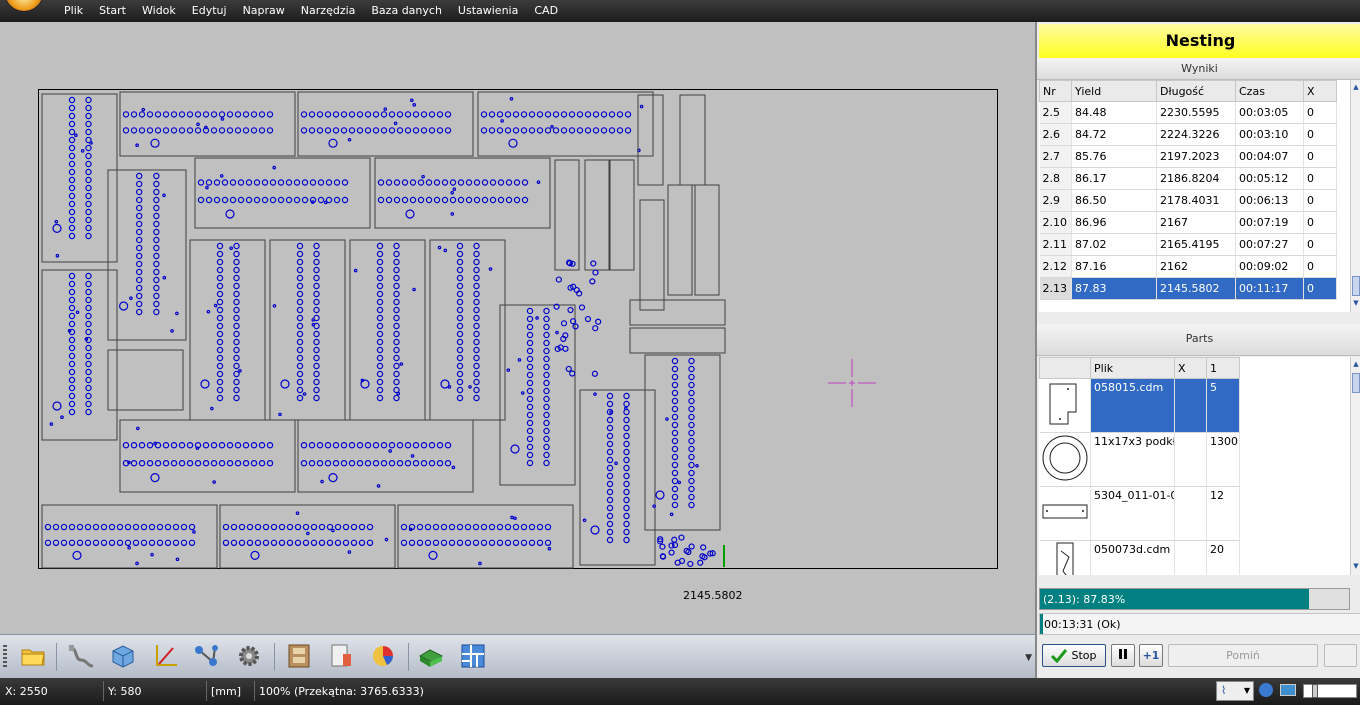 This screenshot has height=705, width=1360. What do you see at coordinates (125, 691) in the screenshot?
I see `y-coordinate: Y: 580` at bounding box center [125, 691].